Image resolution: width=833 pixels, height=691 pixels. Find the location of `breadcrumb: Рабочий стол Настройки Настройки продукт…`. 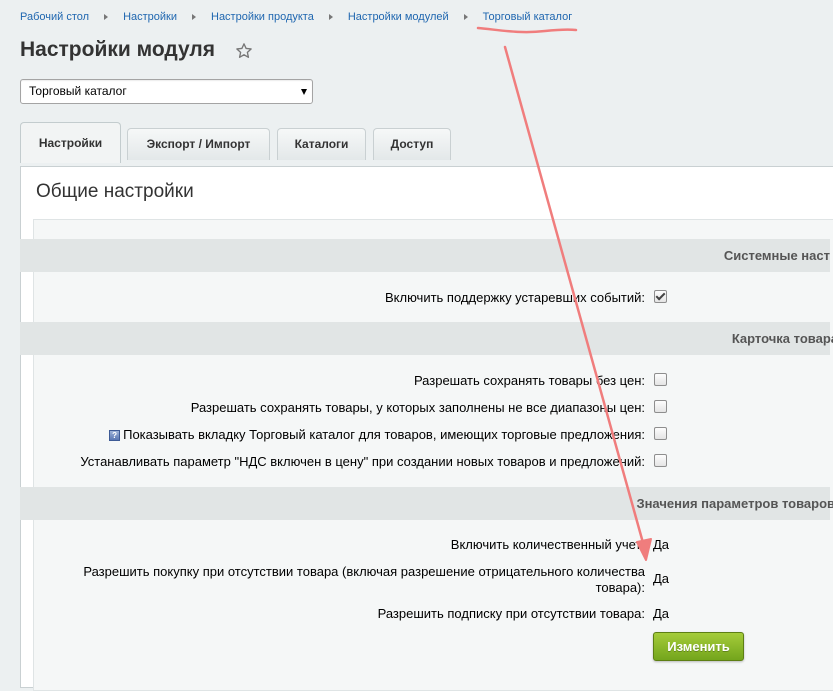

breadcrumb: Рабочий стол Настройки Настройки продукт… is located at coordinates (296, 17).